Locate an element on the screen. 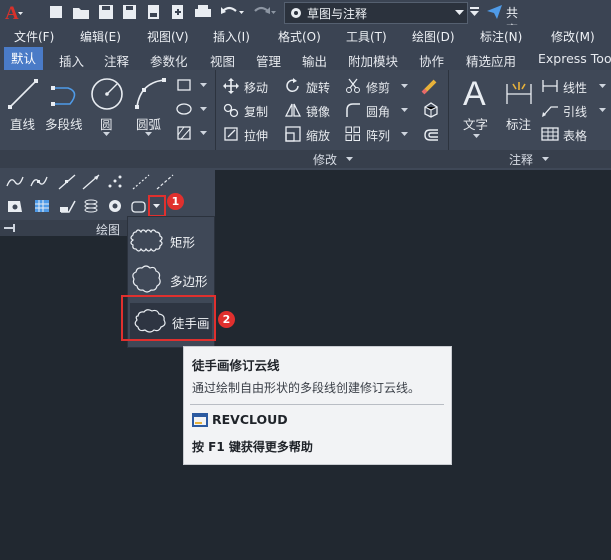 This screenshot has width=611, height=560. annotation-panel-title: 注释 is located at coordinates (530, 159).